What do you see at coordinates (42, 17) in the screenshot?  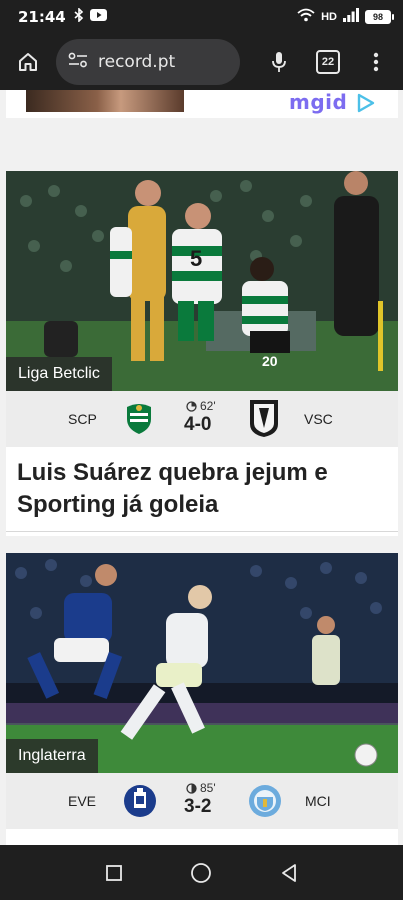 I see `status-time: 21:44` at bounding box center [42, 17].